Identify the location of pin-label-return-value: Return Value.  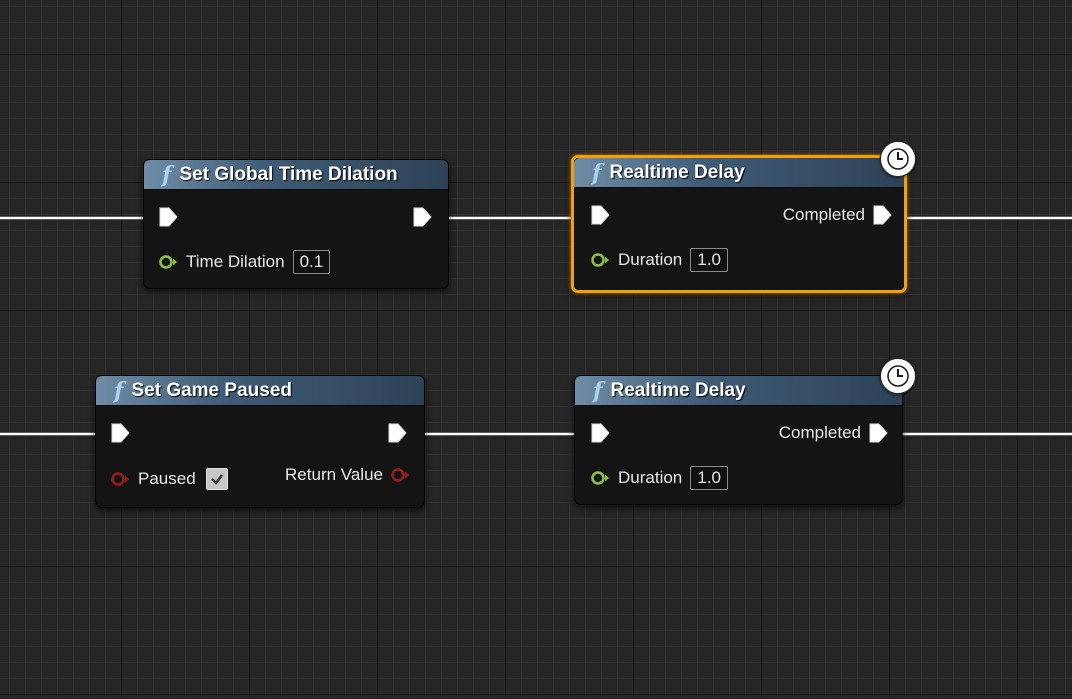
(334, 474).